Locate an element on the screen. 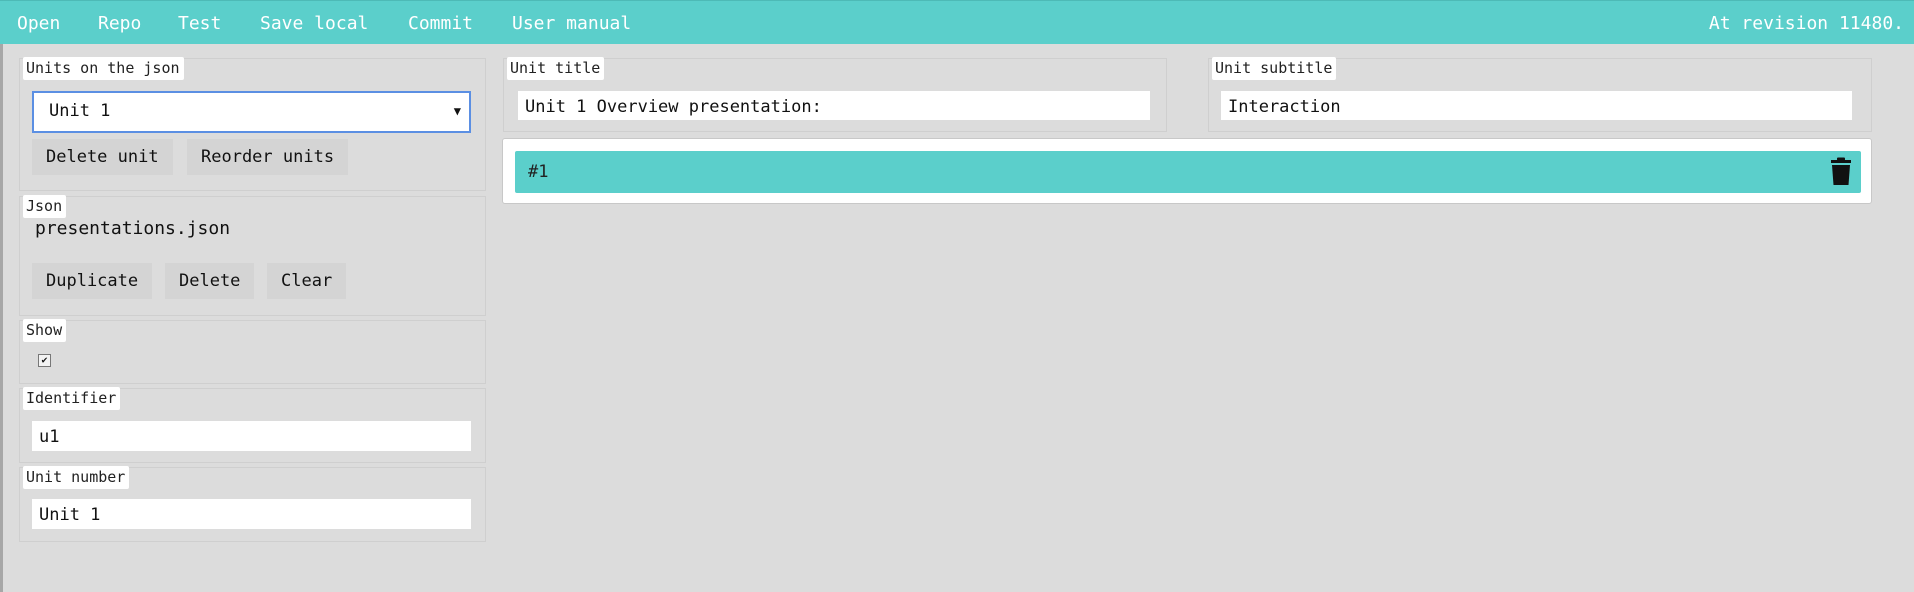 This screenshot has height=592, width=1914. presentation-item-card: #1 is located at coordinates (1187, 171).